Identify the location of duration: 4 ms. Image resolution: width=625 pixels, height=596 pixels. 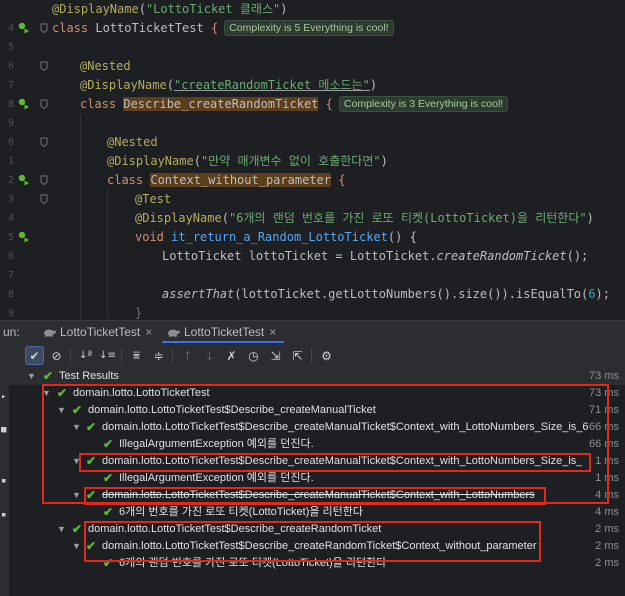
(607, 495).